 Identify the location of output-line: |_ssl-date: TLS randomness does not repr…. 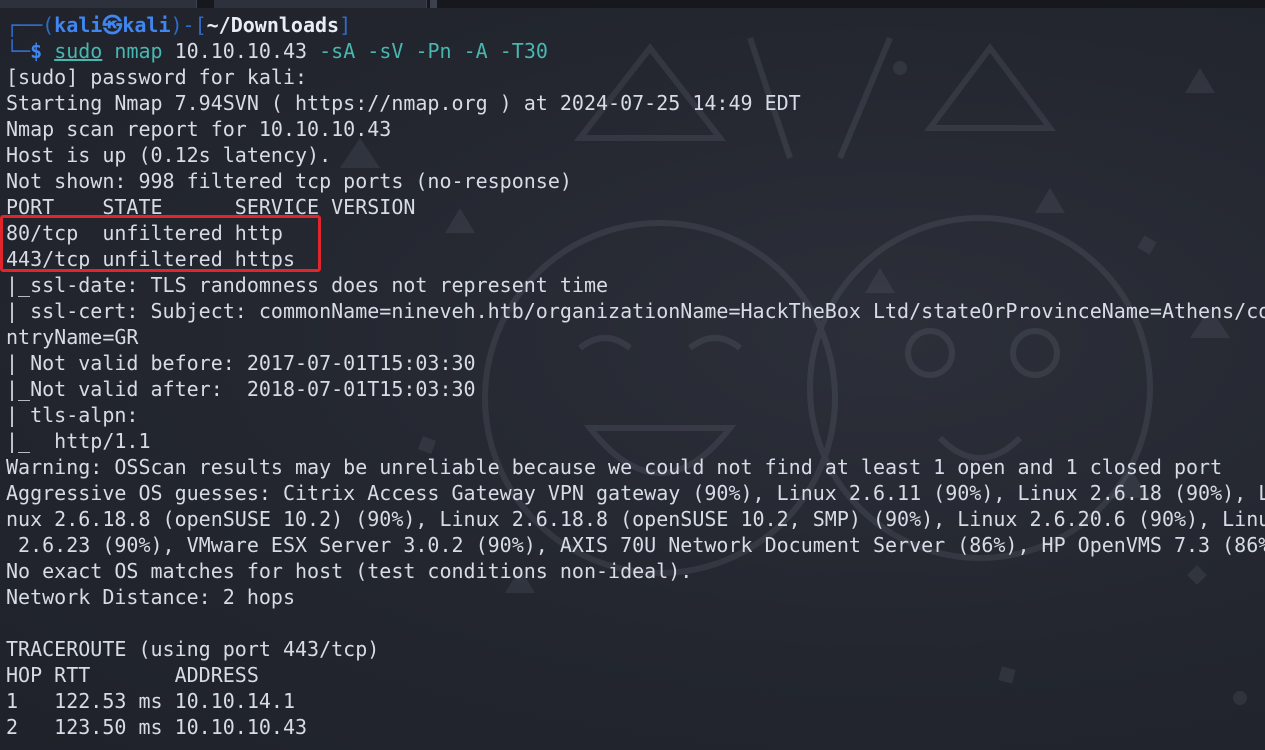
(307, 285).